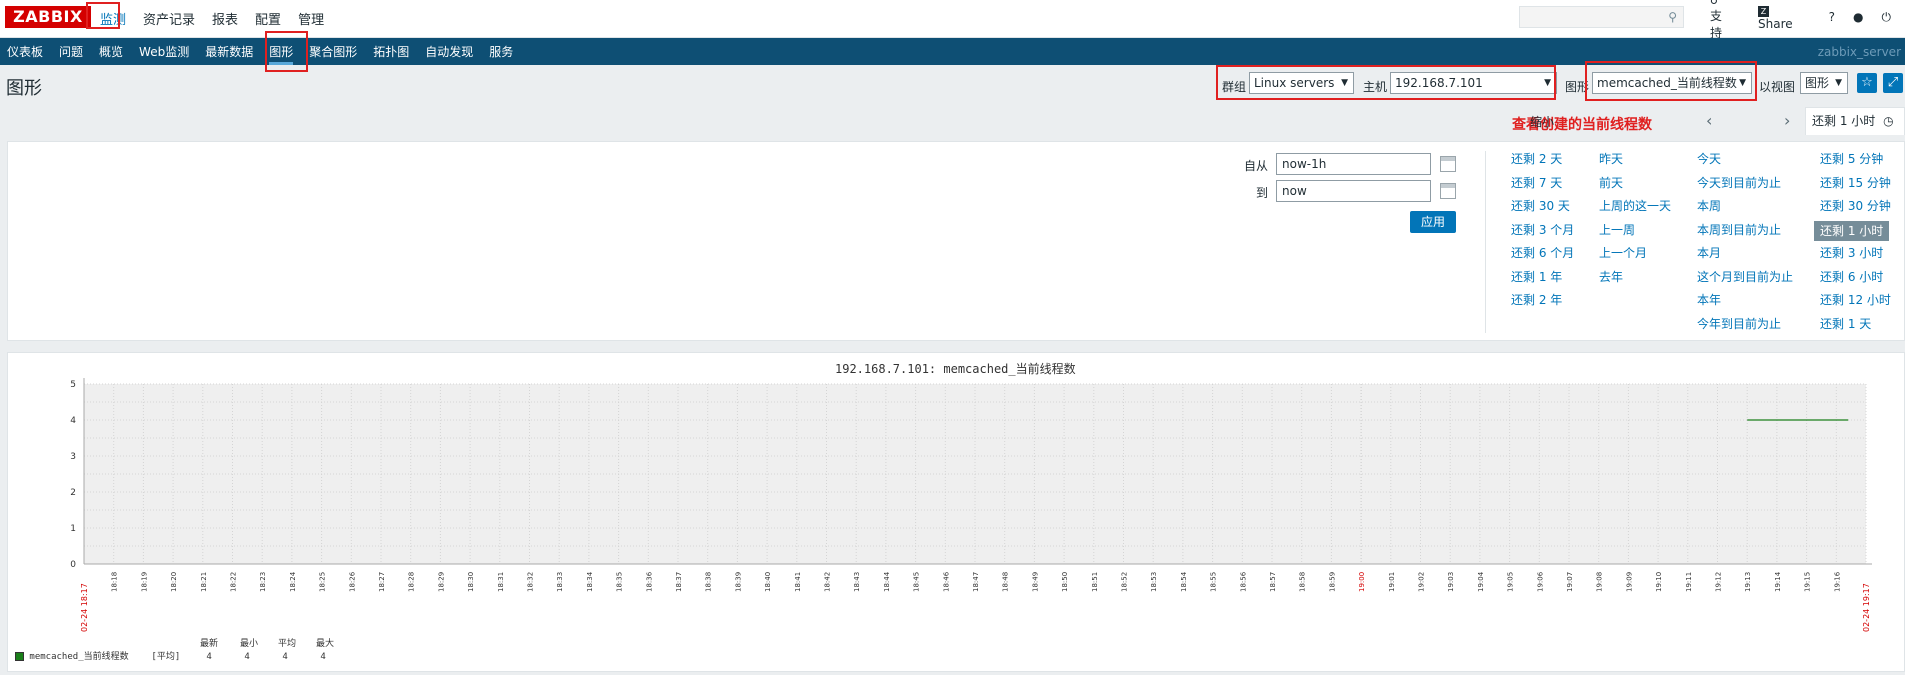  I want to click on x-tick-label: 18:26, so click(352, 581).